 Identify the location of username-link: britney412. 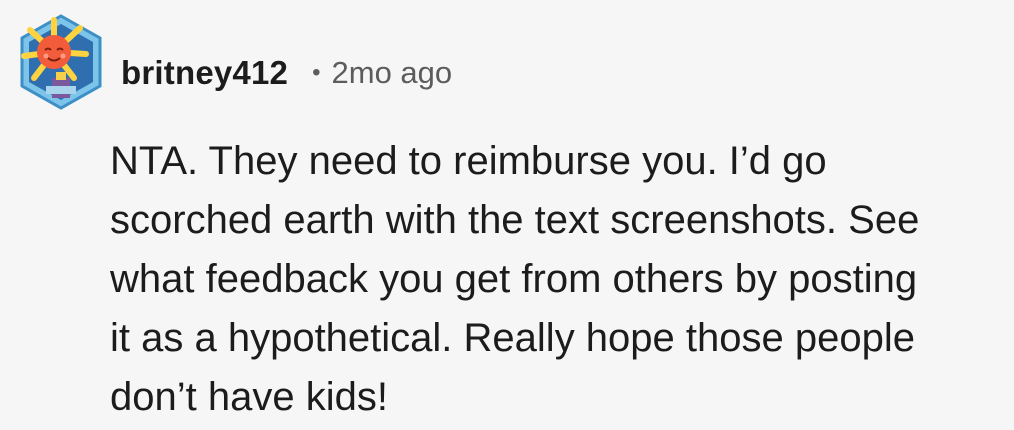
(204, 73).